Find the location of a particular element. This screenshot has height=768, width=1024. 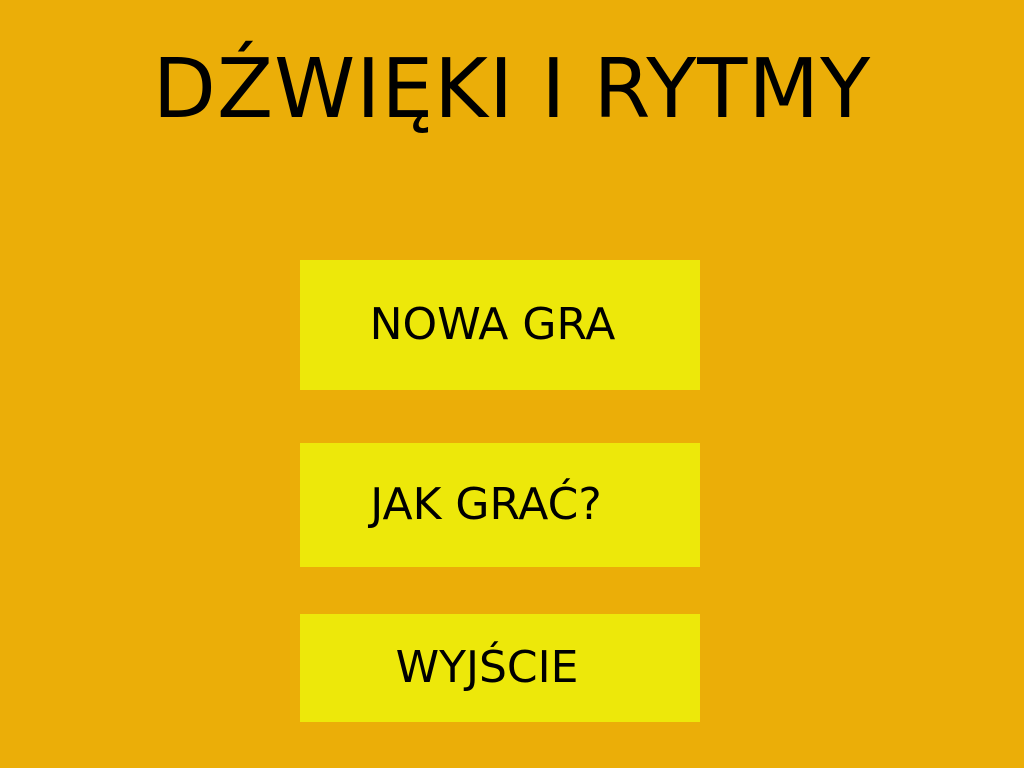

exit-button: WYJŚCIE is located at coordinates (500, 668).